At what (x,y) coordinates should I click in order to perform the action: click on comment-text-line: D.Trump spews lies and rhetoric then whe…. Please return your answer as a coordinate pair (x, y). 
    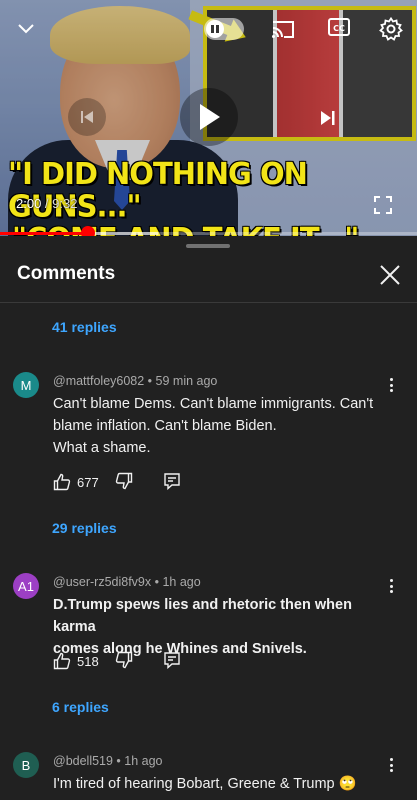
    Looking at the image, I should click on (202, 616).